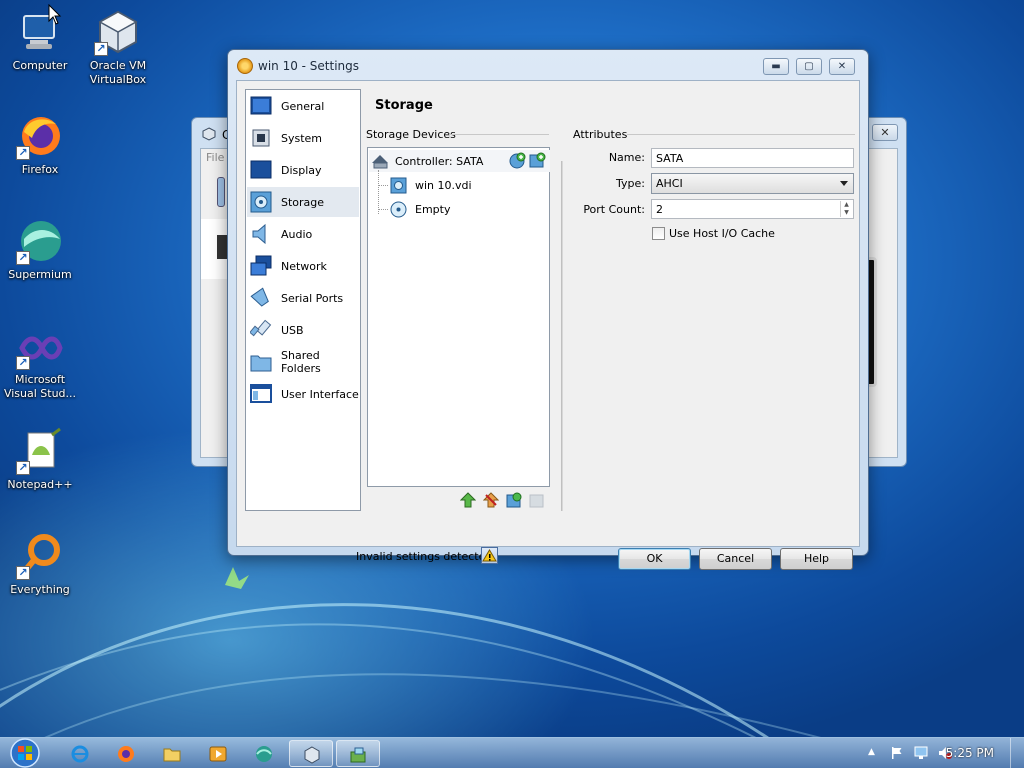 This screenshot has height=768, width=1024. What do you see at coordinates (439, 161) in the screenshot?
I see `controller-label: Controller: SATA` at bounding box center [439, 161].